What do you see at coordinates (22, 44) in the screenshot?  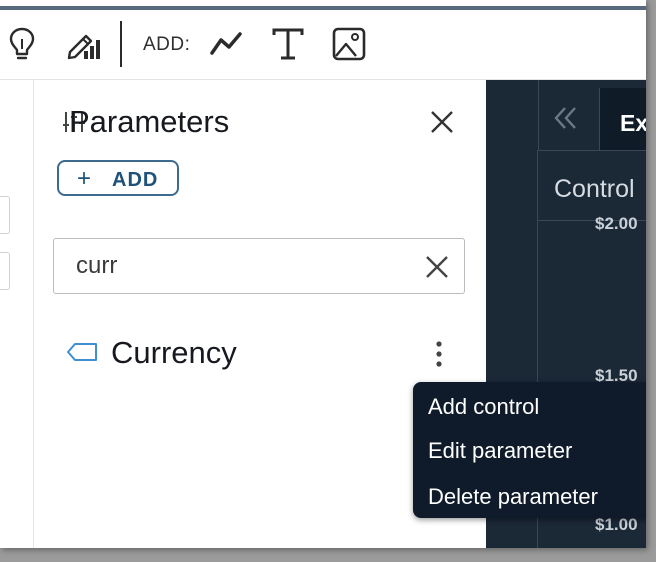 I see `lightbulb-icon` at bounding box center [22, 44].